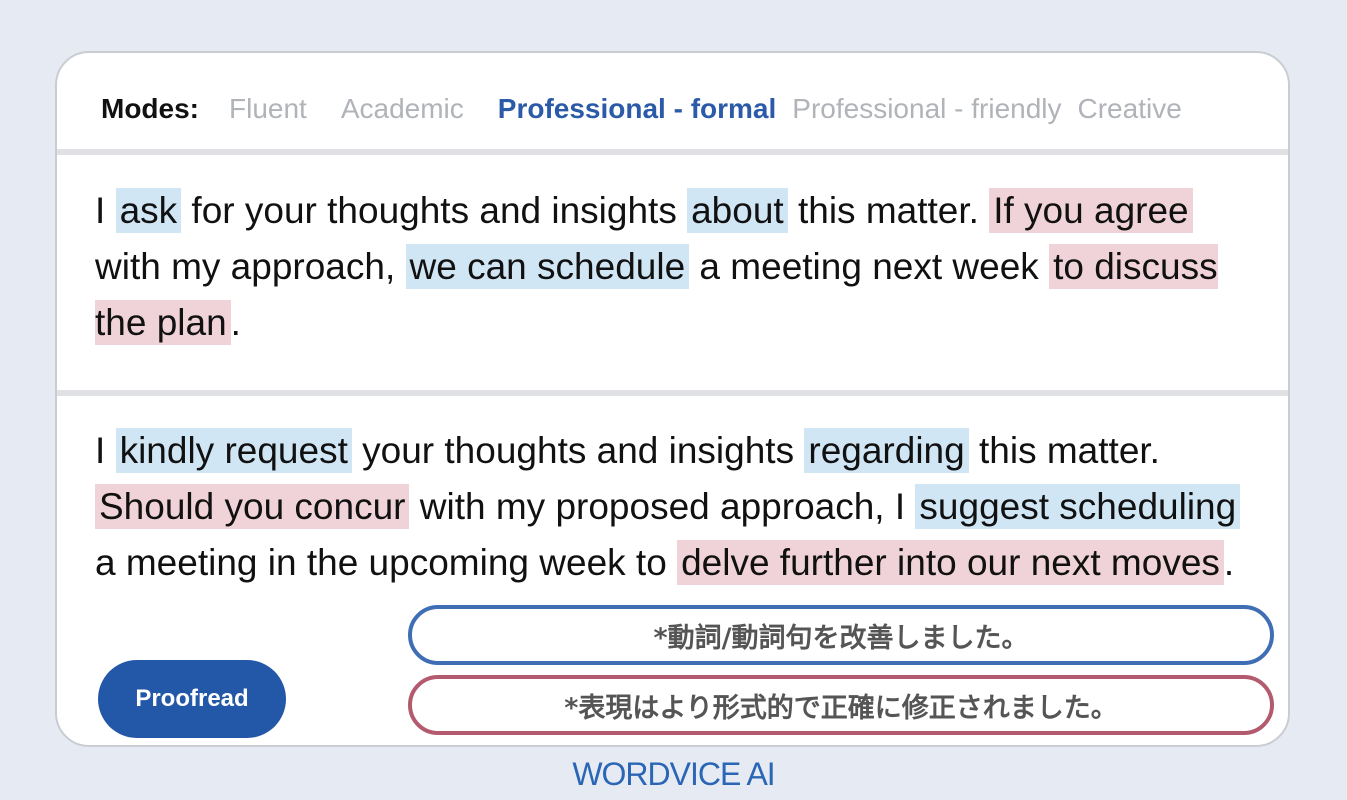  I want to click on mode-professional-friendly: Professional - friendly, so click(926, 109).